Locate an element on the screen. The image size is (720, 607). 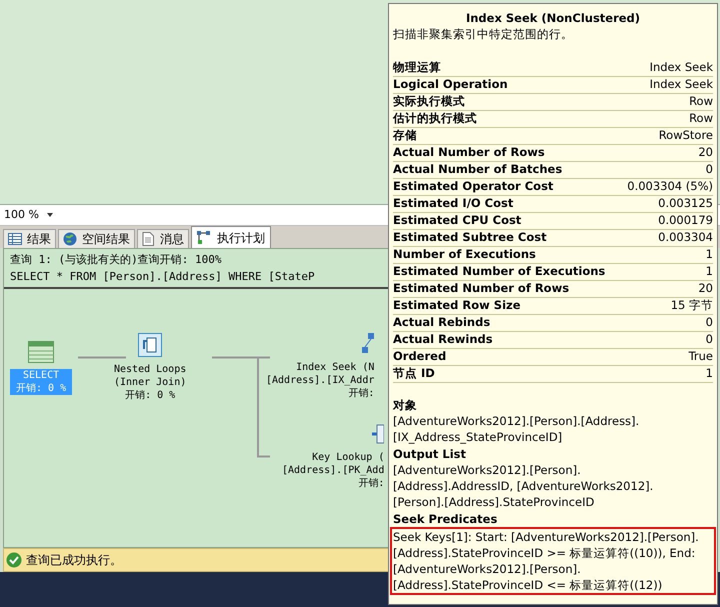
property-label: Estimated Number of Executions is located at coordinates (499, 271).